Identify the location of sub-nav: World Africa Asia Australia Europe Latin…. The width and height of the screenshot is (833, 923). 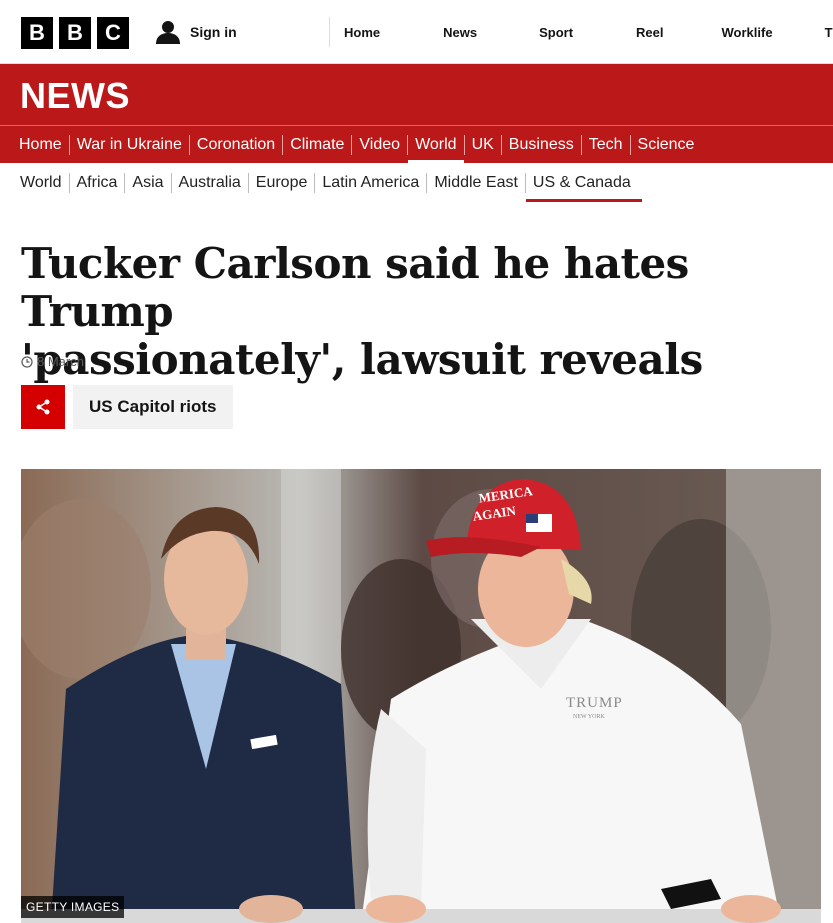
(416, 183).